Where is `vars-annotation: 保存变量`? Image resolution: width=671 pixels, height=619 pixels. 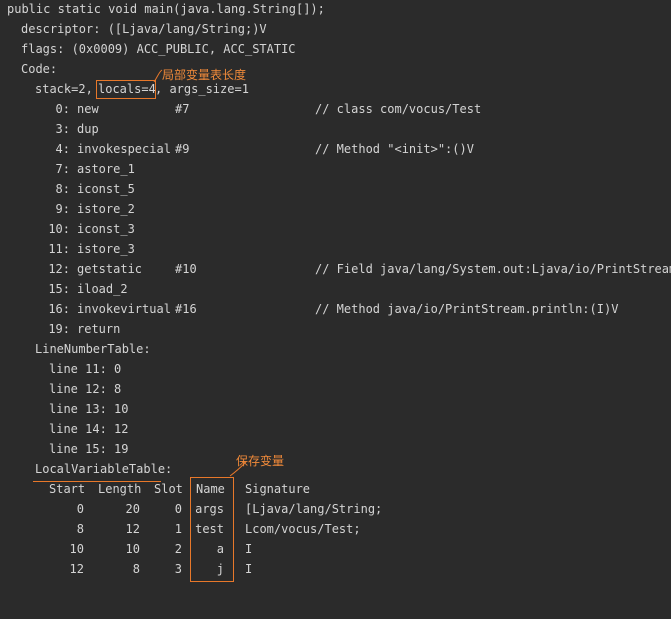 vars-annotation: 保存变量 is located at coordinates (260, 461).